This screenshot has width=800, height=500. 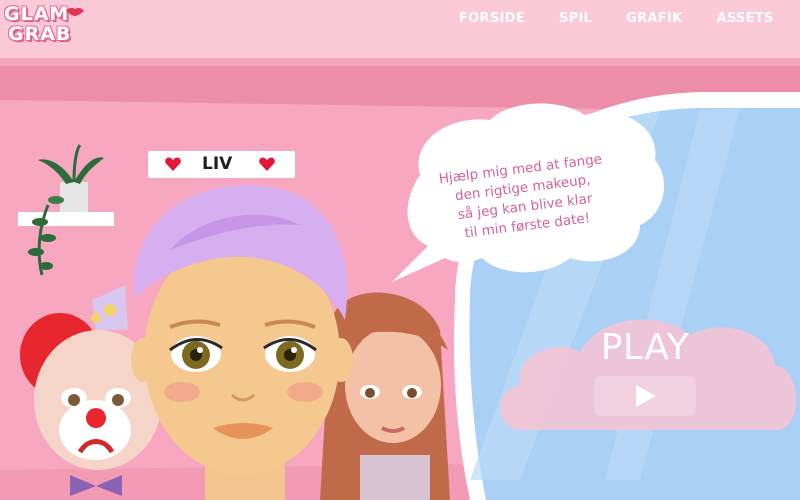 What do you see at coordinates (654, 21) in the screenshot?
I see `nav-item-grafik: GRAFIK` at bounding box center [654, 21].